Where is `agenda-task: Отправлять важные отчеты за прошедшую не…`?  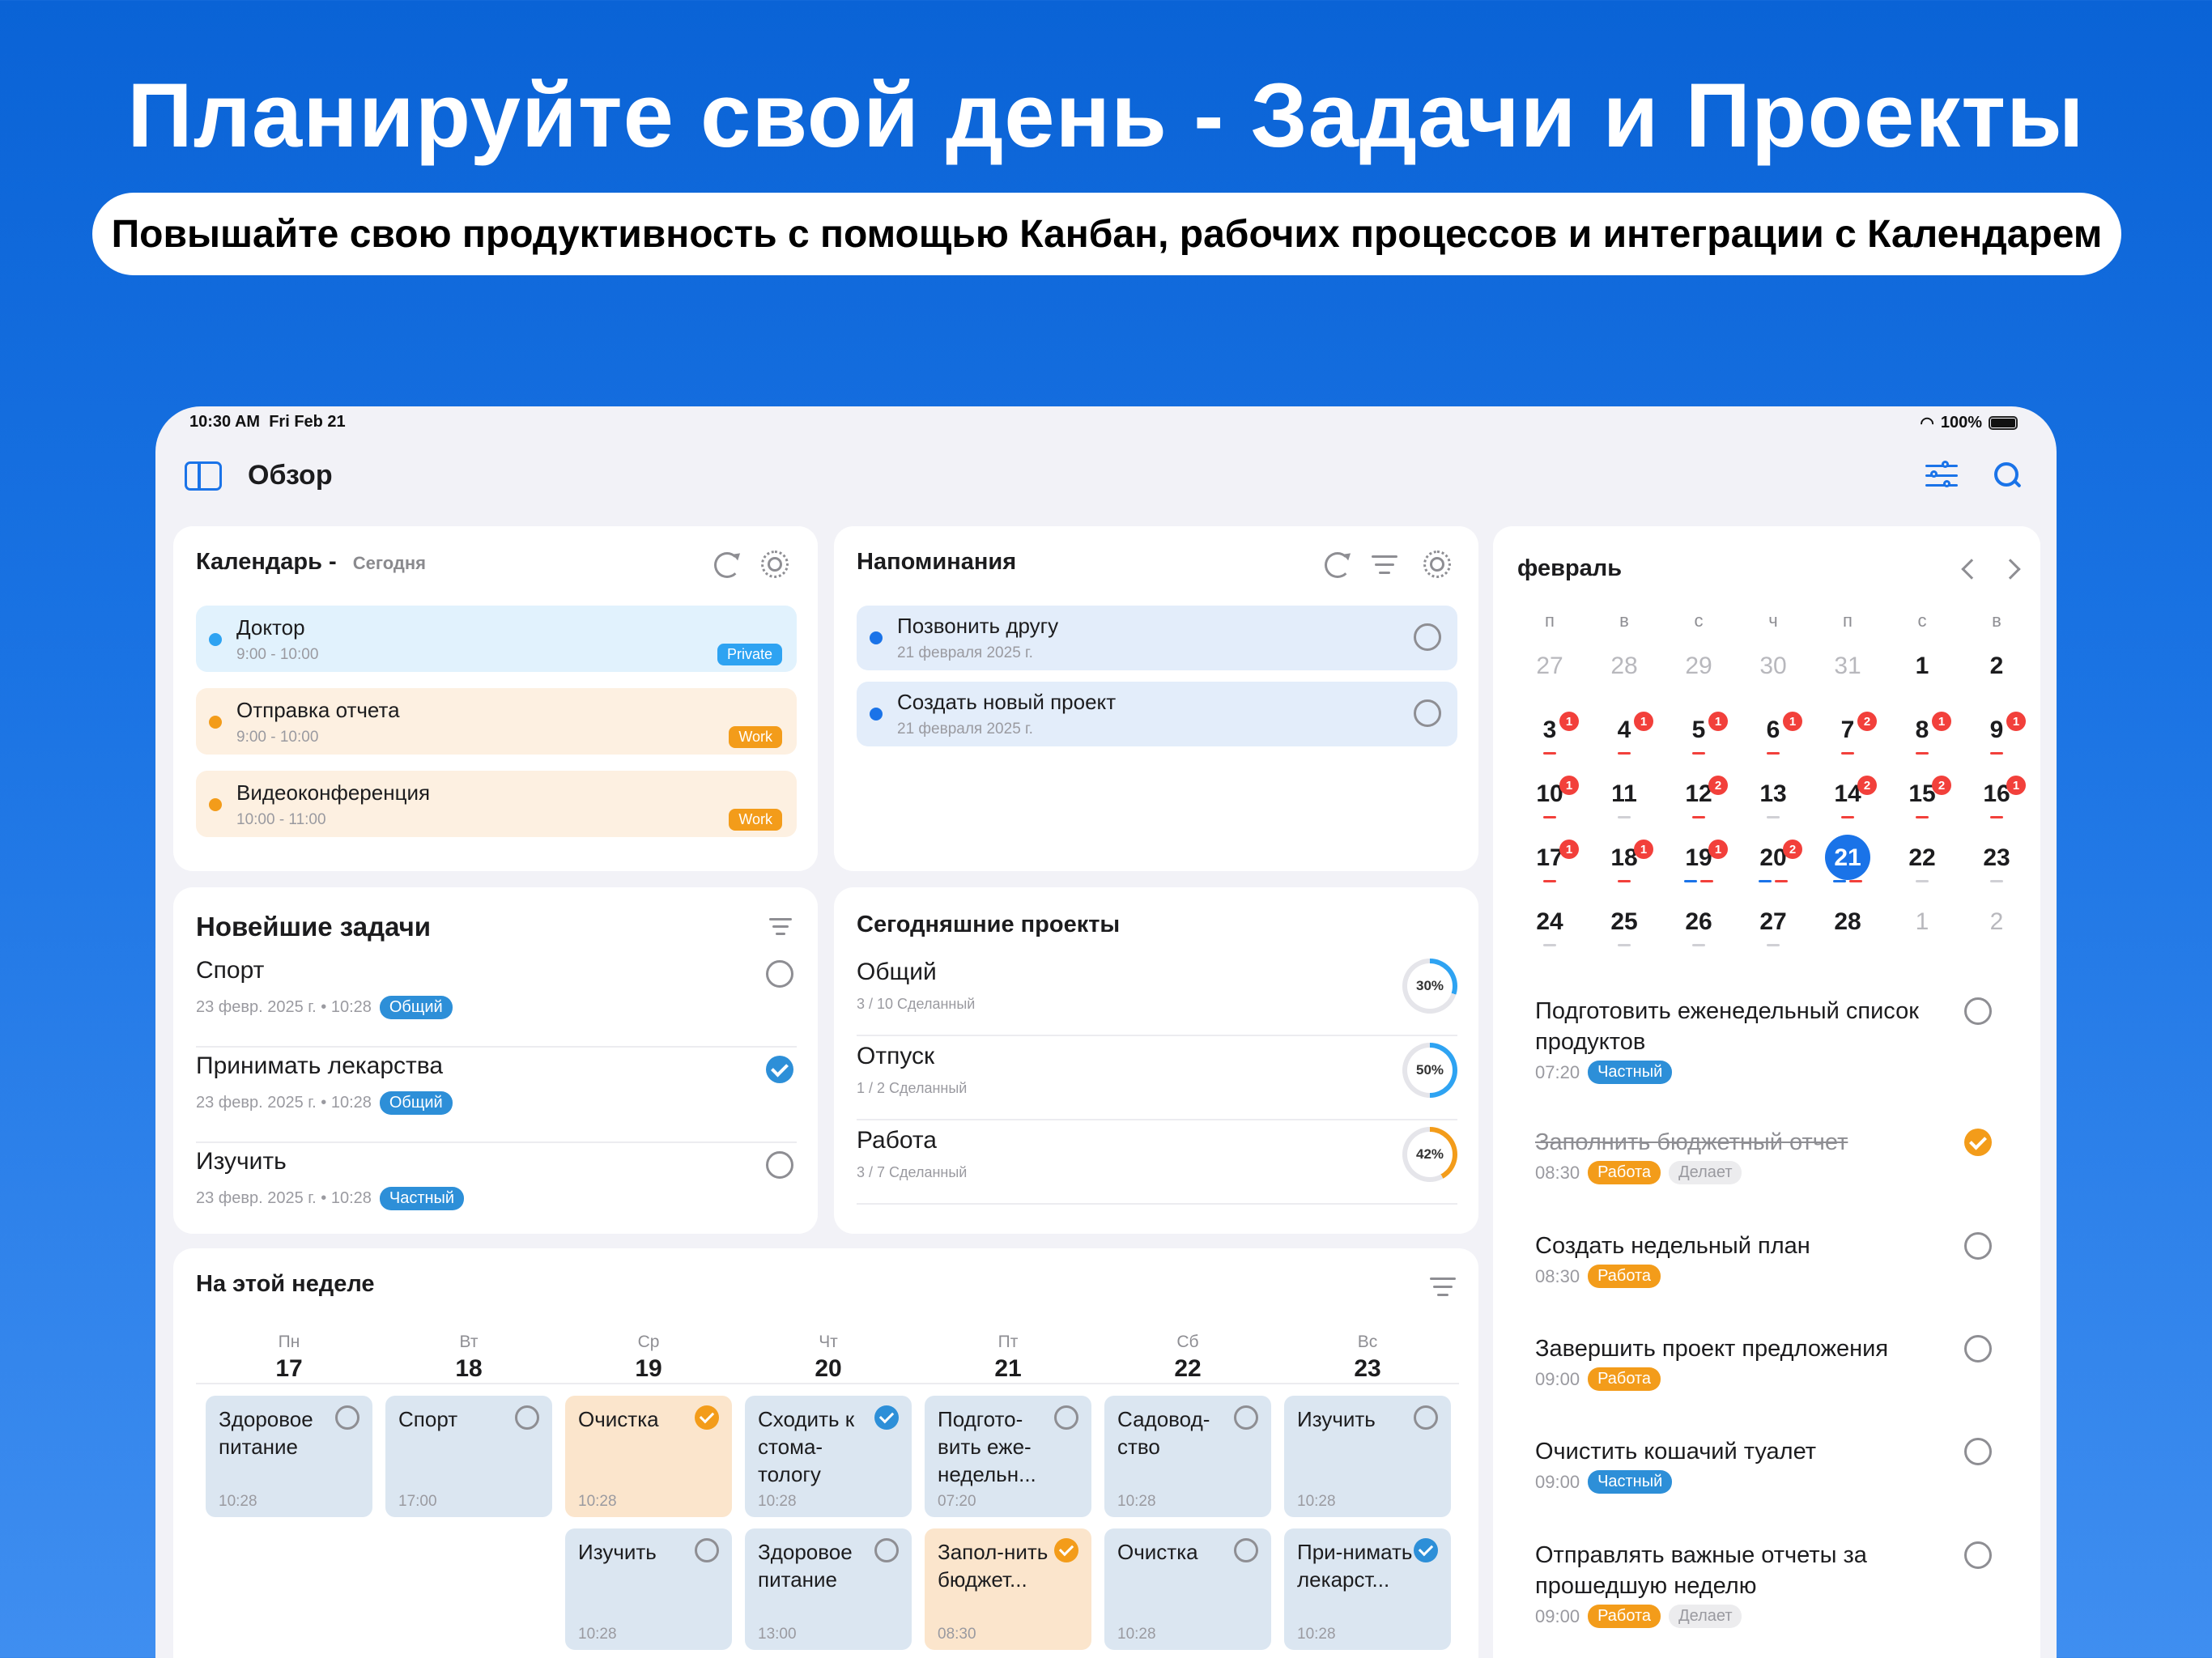
agenda-task: Отправлять важные отчеты за прошедшую не… is located at coordinates (1782, 1584).